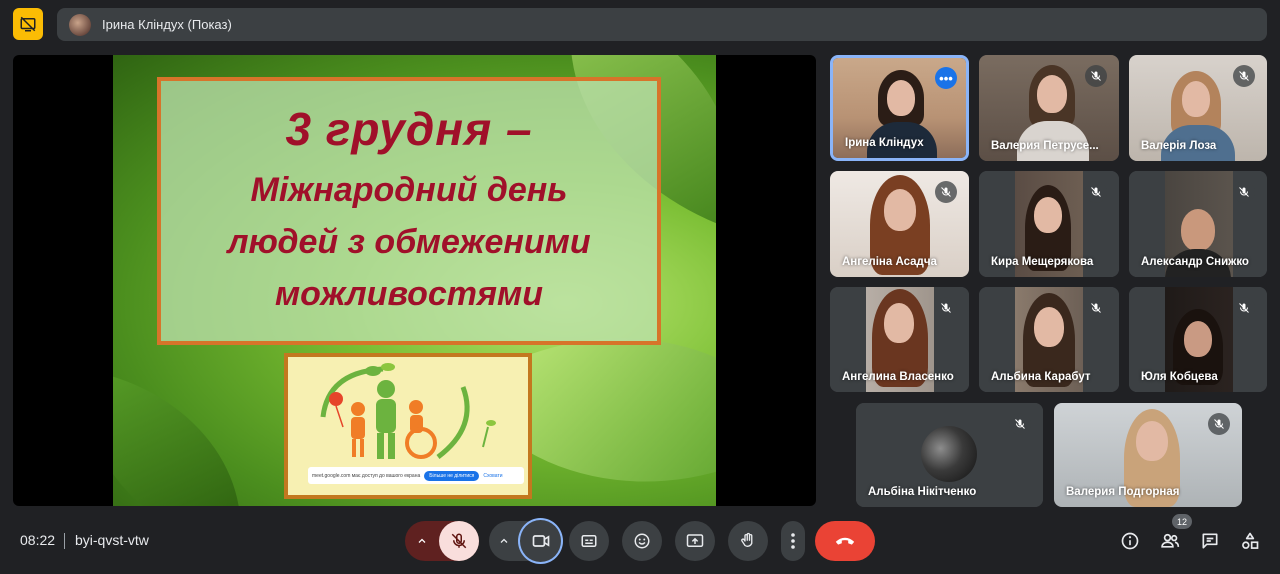 The height and width of the screenshot is (574, 1280). Describe the element at coordinates (884, 143) in the screenshot. I see `participant-name: Ірина Кліндух` at that location.